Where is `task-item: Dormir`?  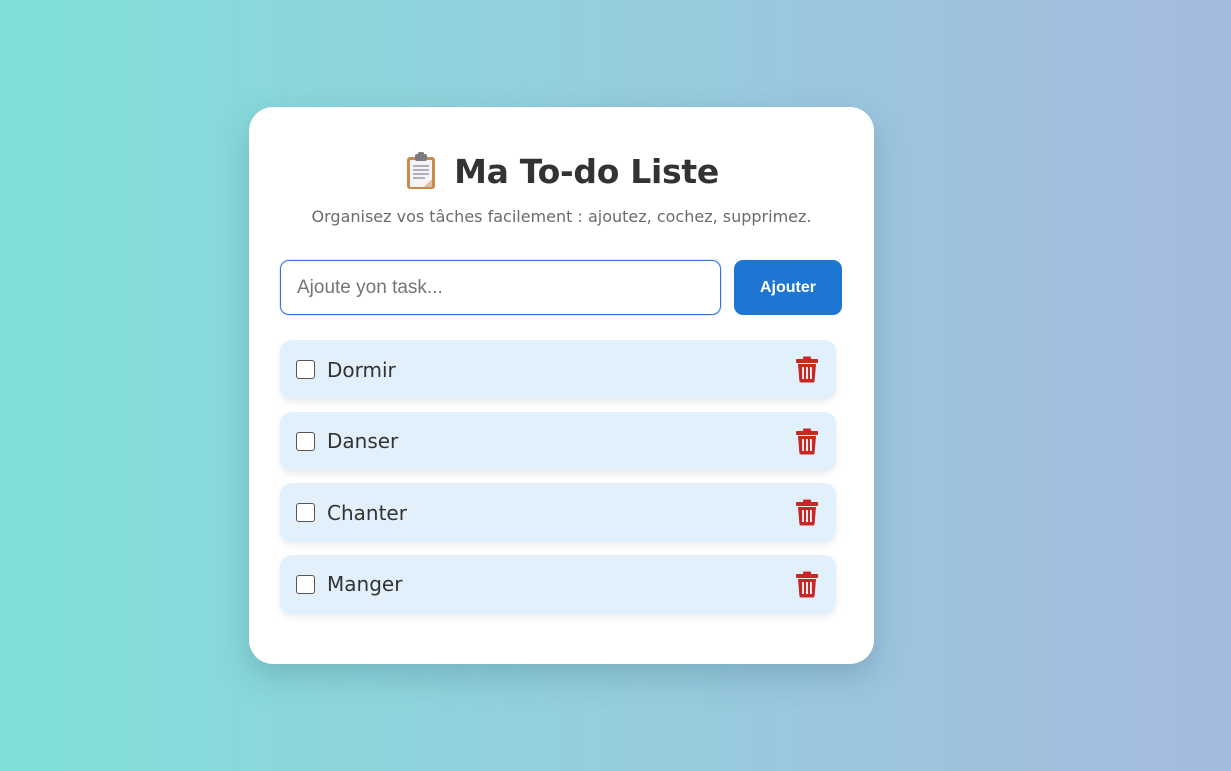 task-item: Dormir is located at coordinates (558, 369).